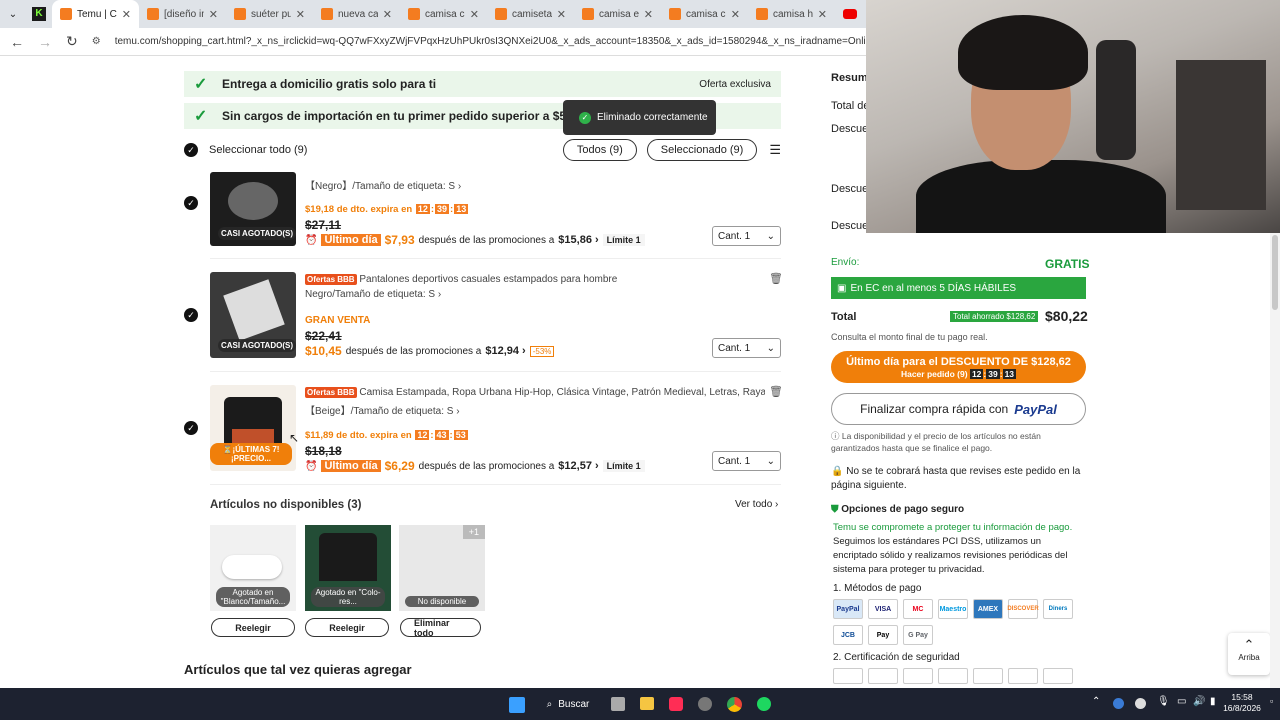 The image size is (1280, 720). What do you see at coordinates (505, 351) in the screenshot?
I see `promo-price-link: $12,94 ›` at bounding box center [505, 351].